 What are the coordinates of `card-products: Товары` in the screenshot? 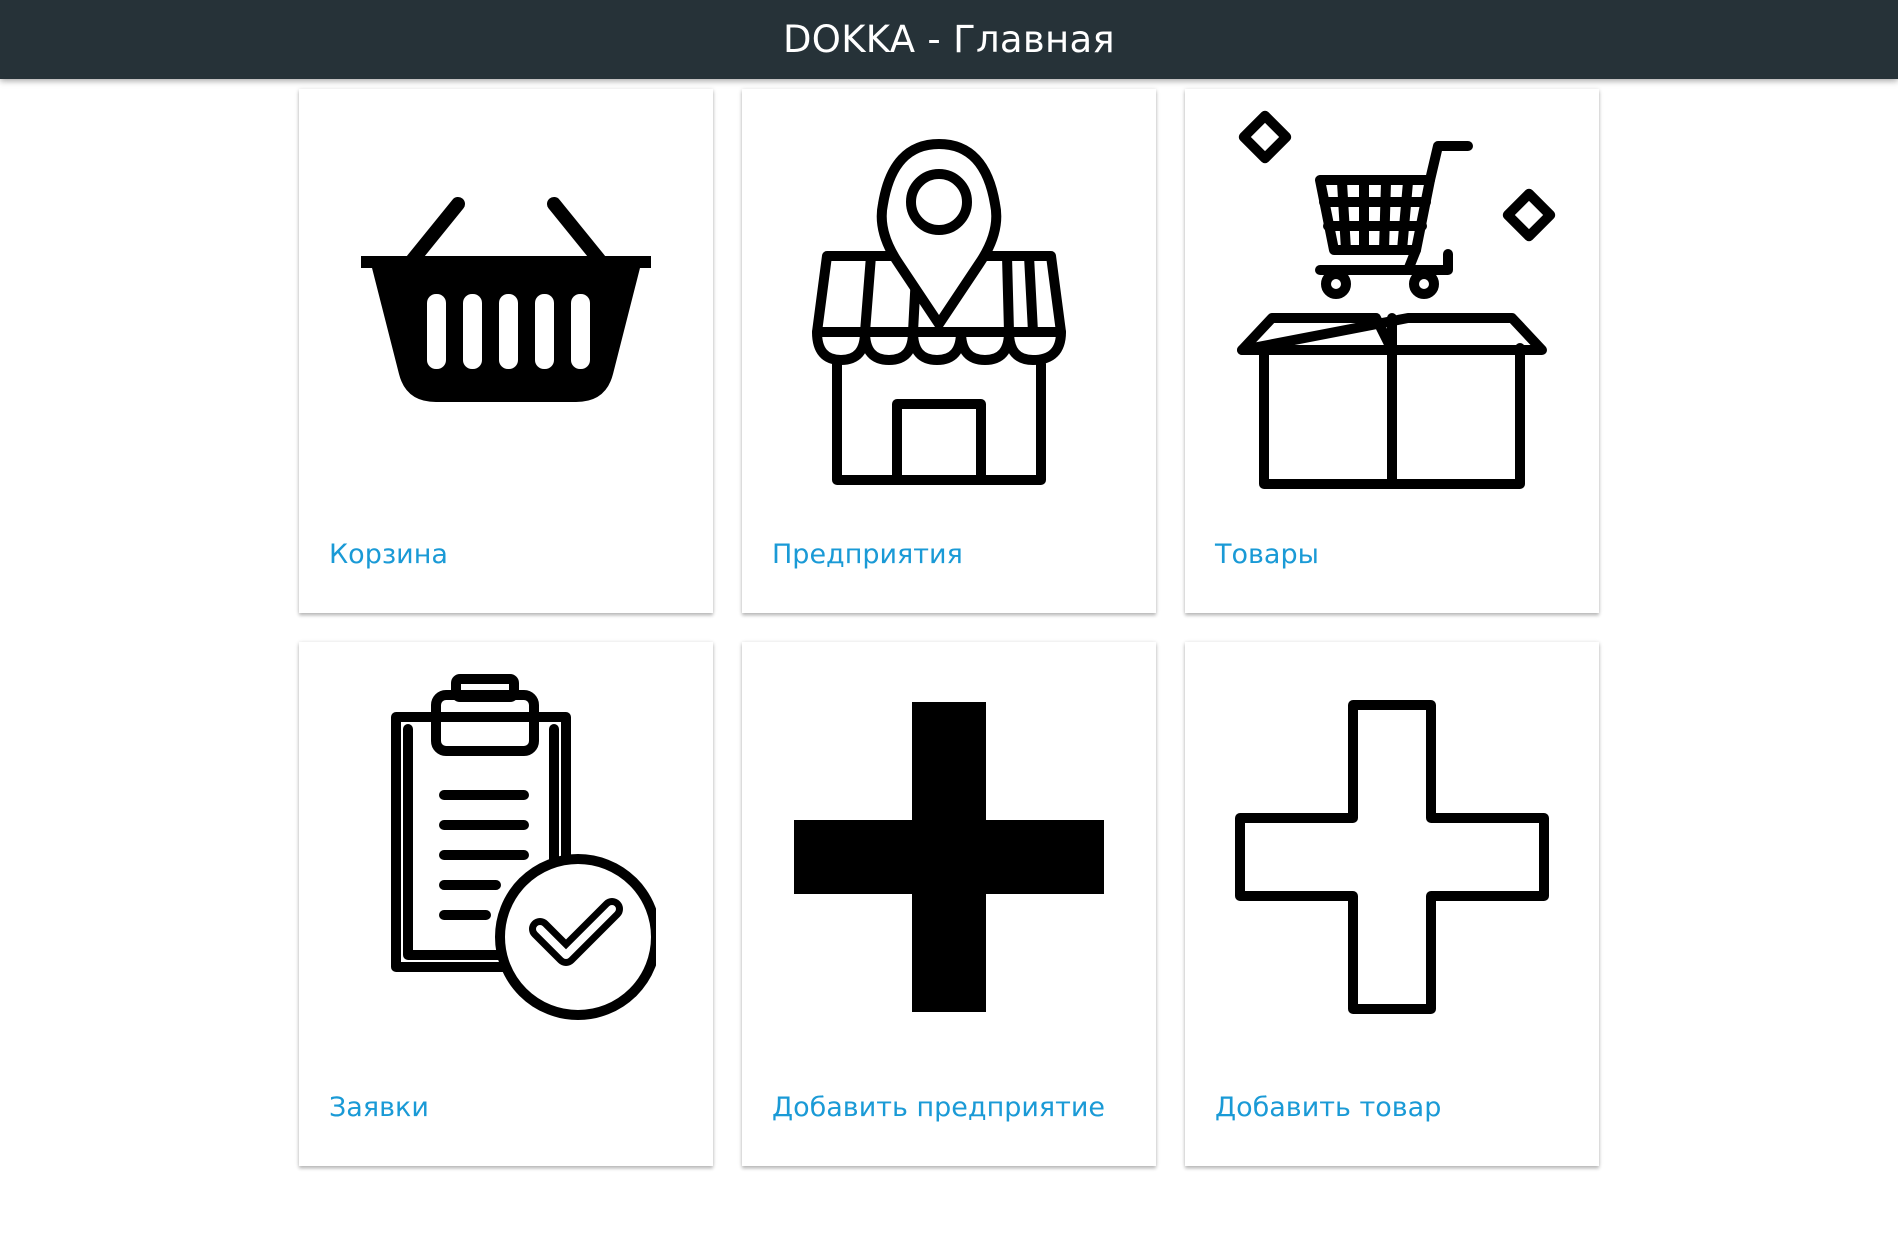 It's located at (1392, 351).